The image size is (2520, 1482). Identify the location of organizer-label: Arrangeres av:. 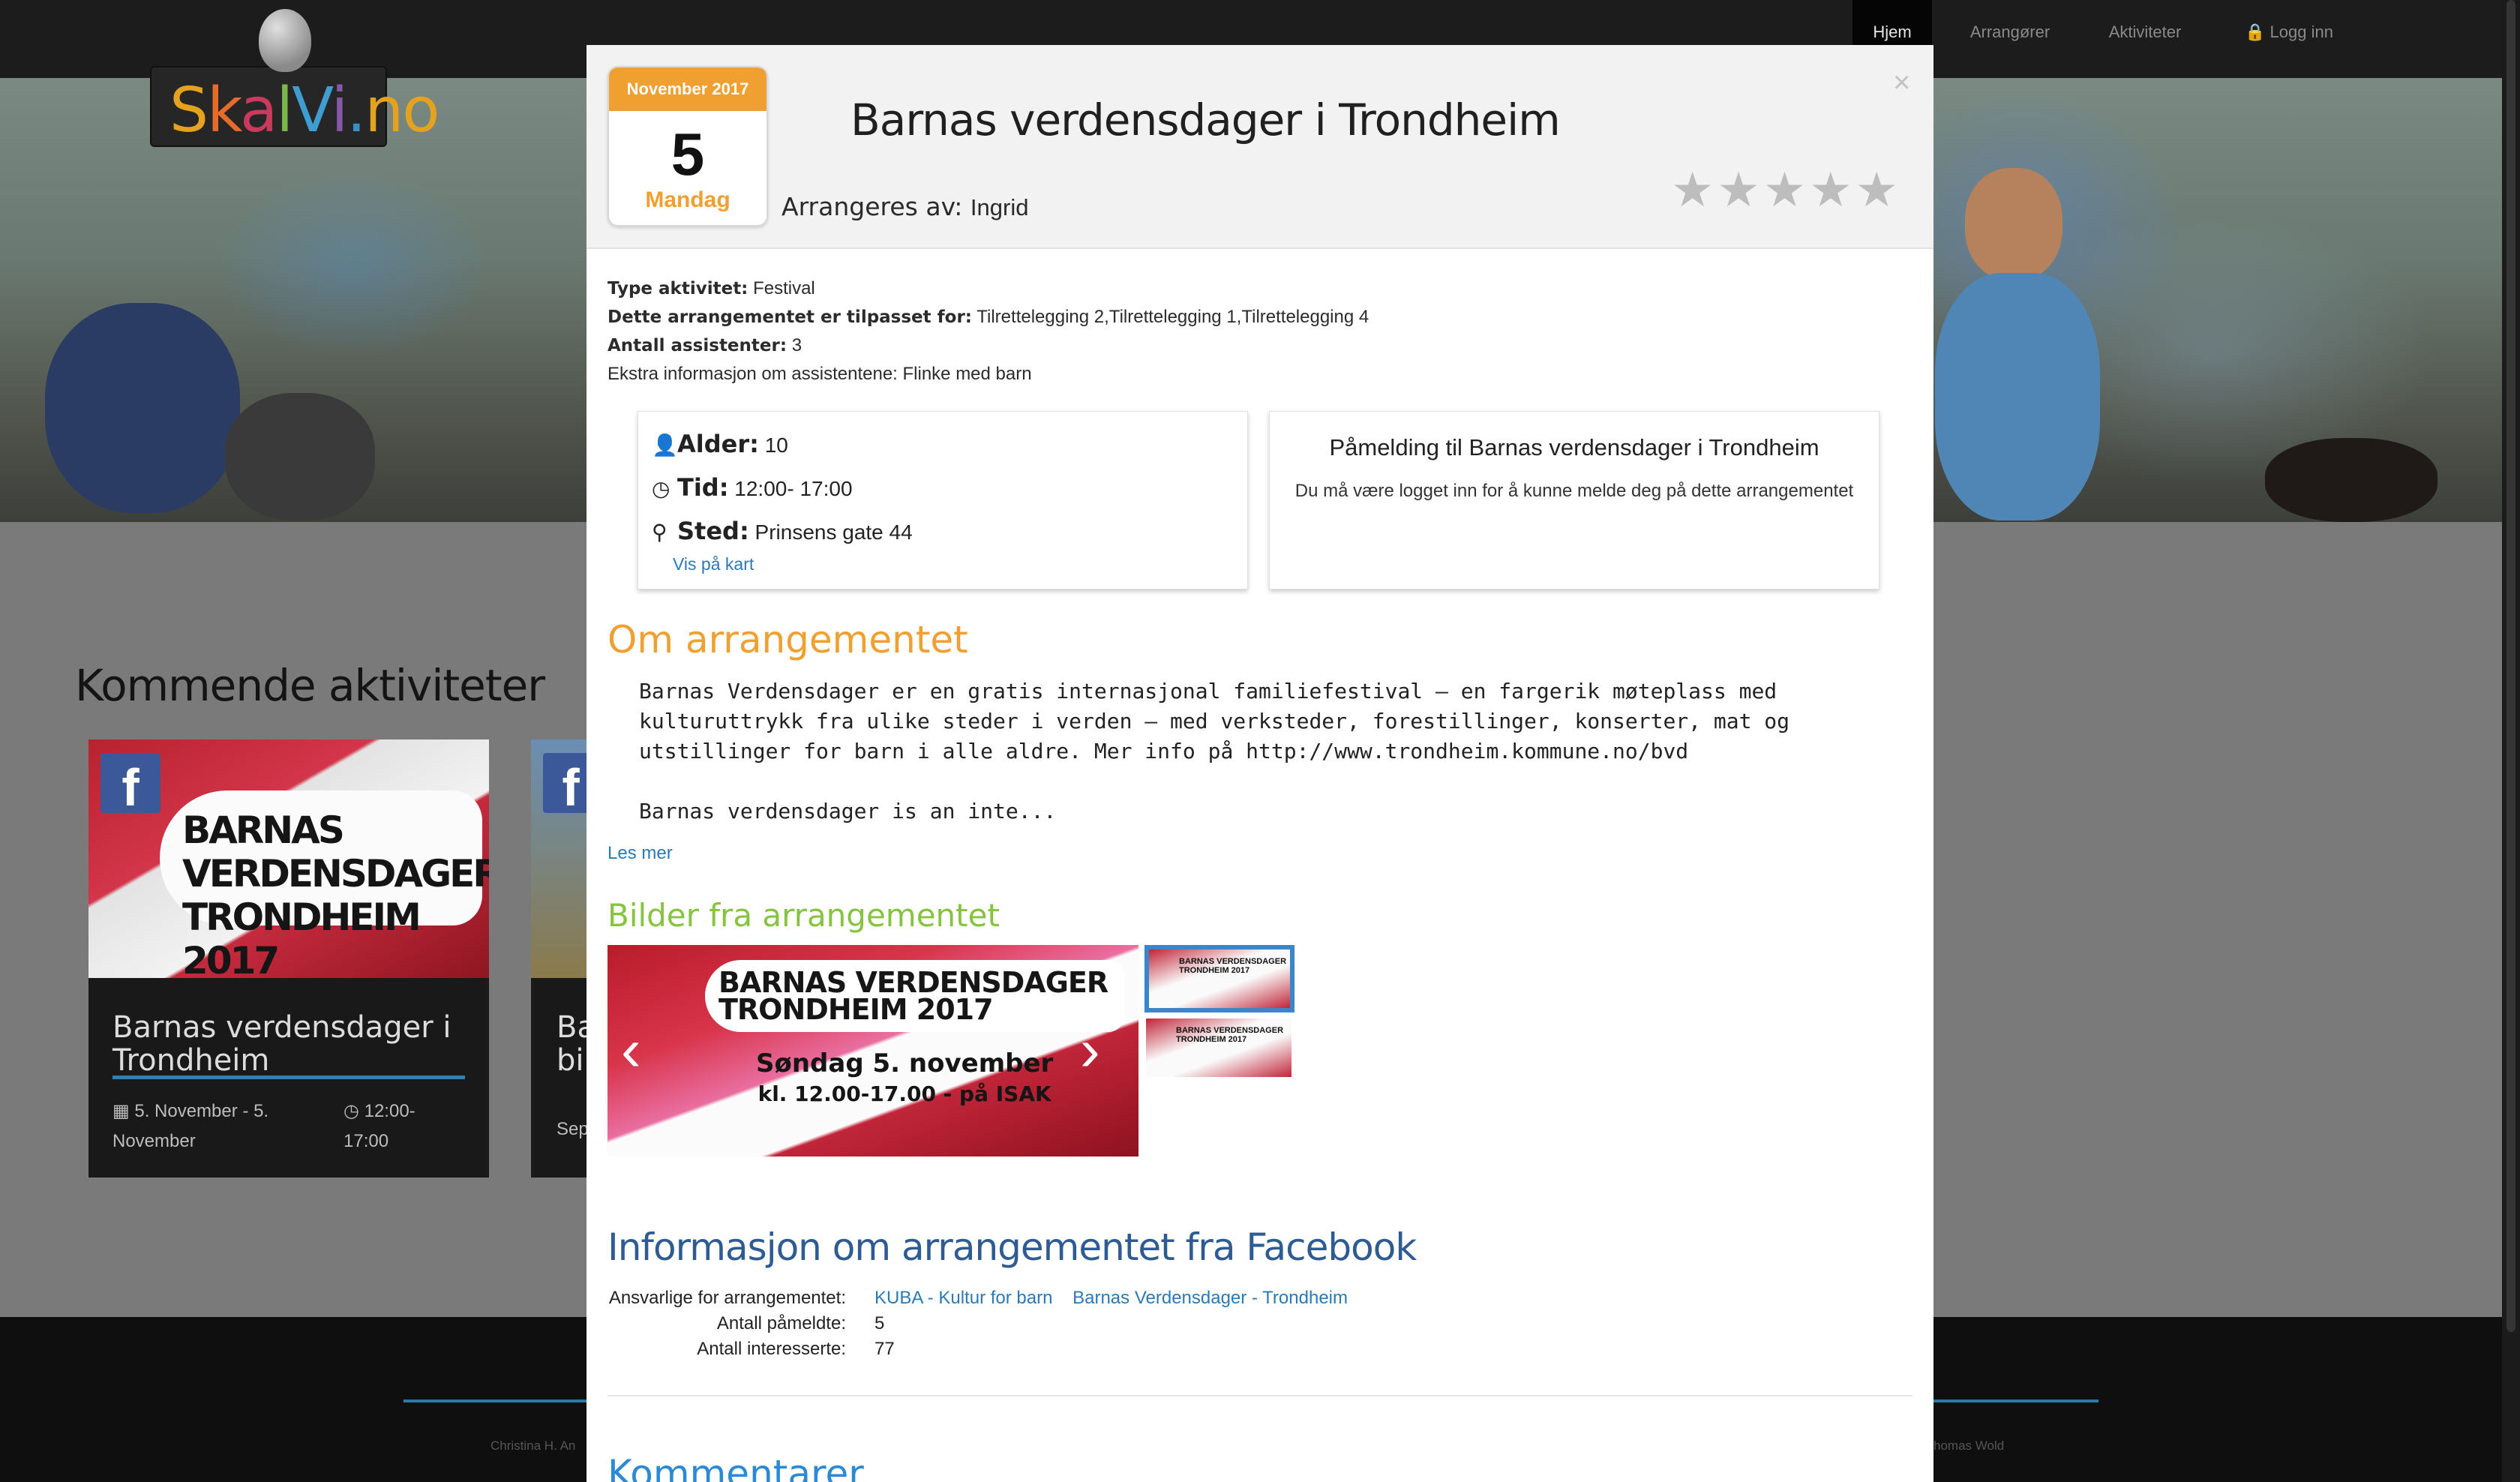
(872, 206).